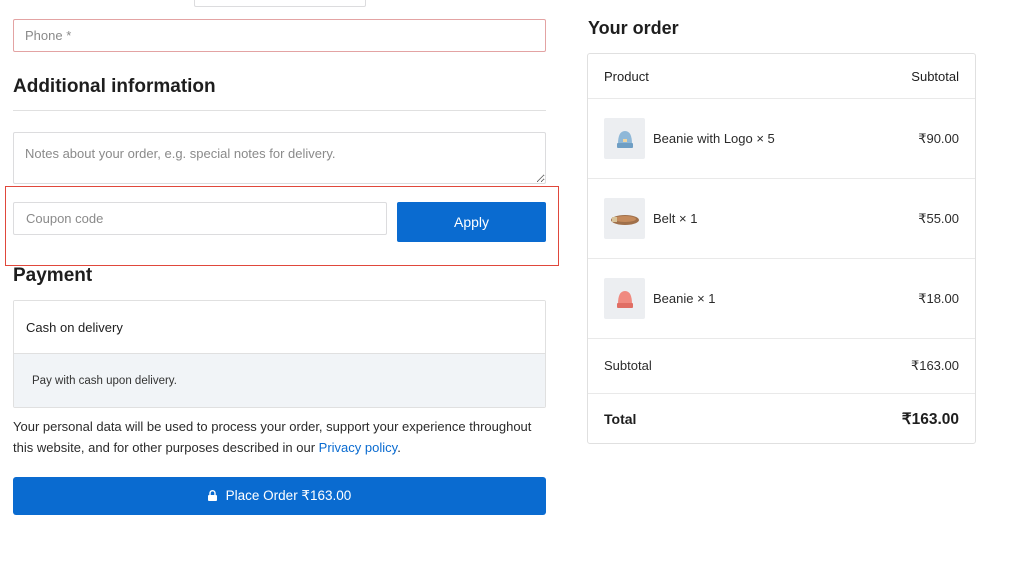  I want to click on apply-coupon-button: Apply, so click(471, 222).